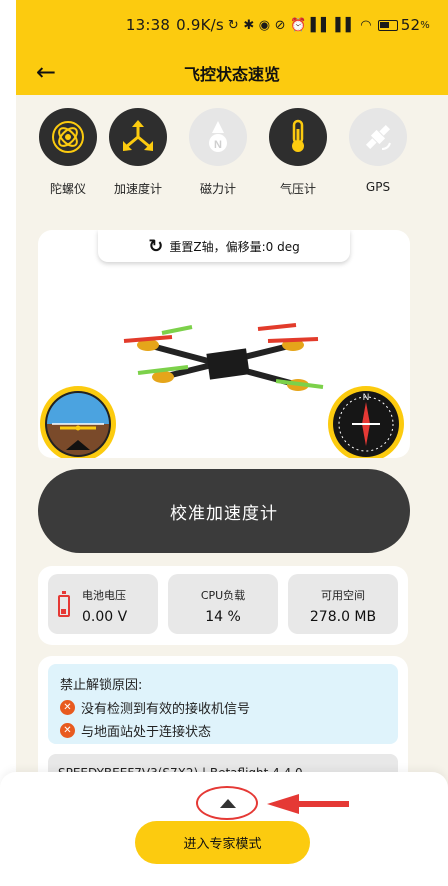 The height and width of the screenshot is (886, 448). What do you see at coordinates (223, 357) in the screenshot?
I see `drone-model` at bounding box center [223, 357].